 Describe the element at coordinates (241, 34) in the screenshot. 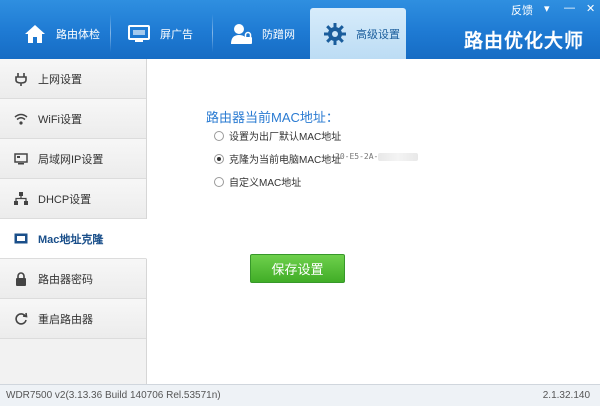

I see `user-lock-icon` at that location.